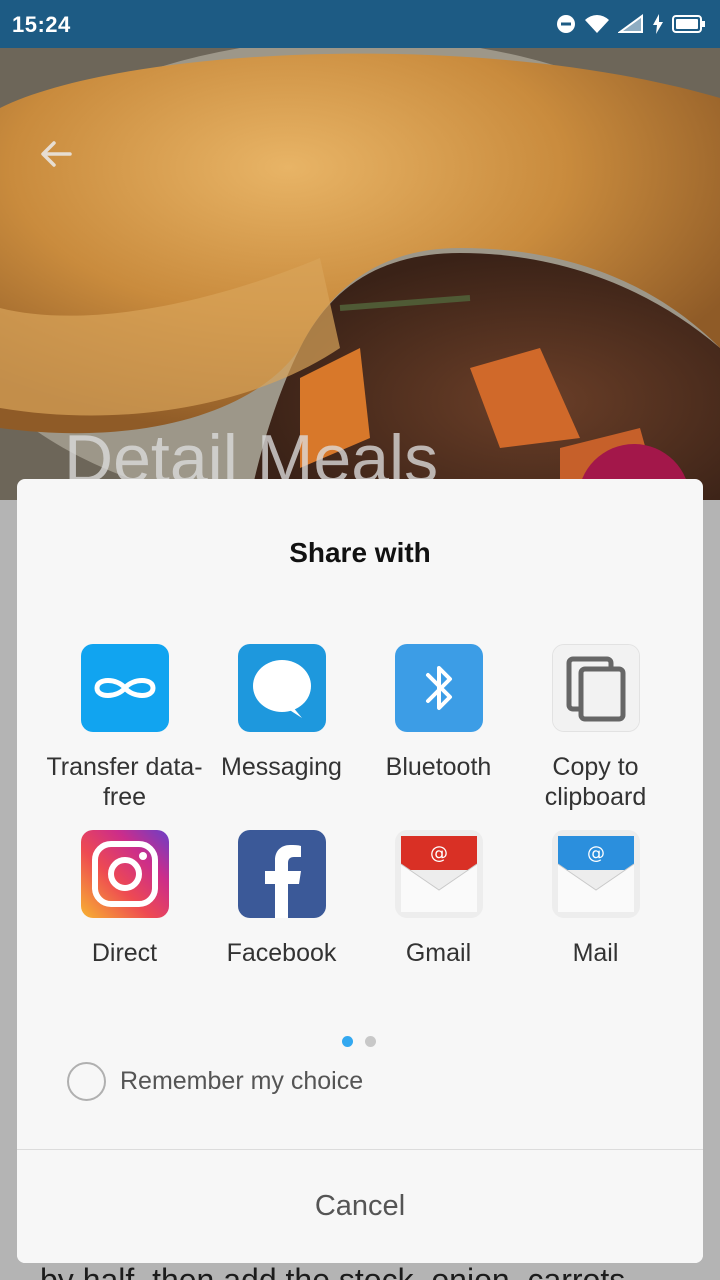  I want to click on bluetooth-icon, so click(438, 688).